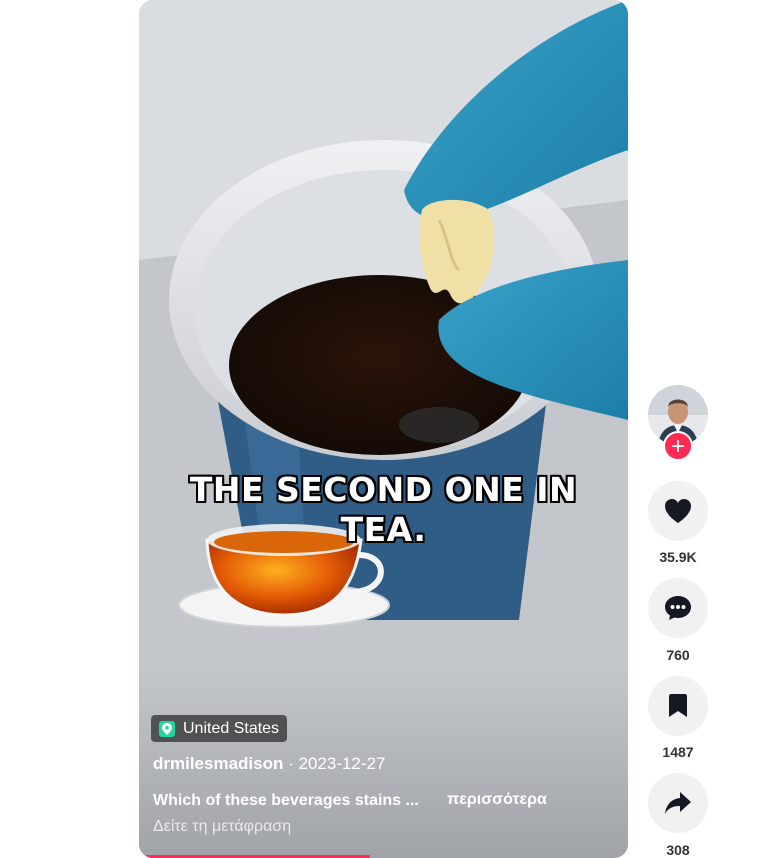 This screenshot has height=858, width=765. I want to click on share-icon, so click(678, 803).